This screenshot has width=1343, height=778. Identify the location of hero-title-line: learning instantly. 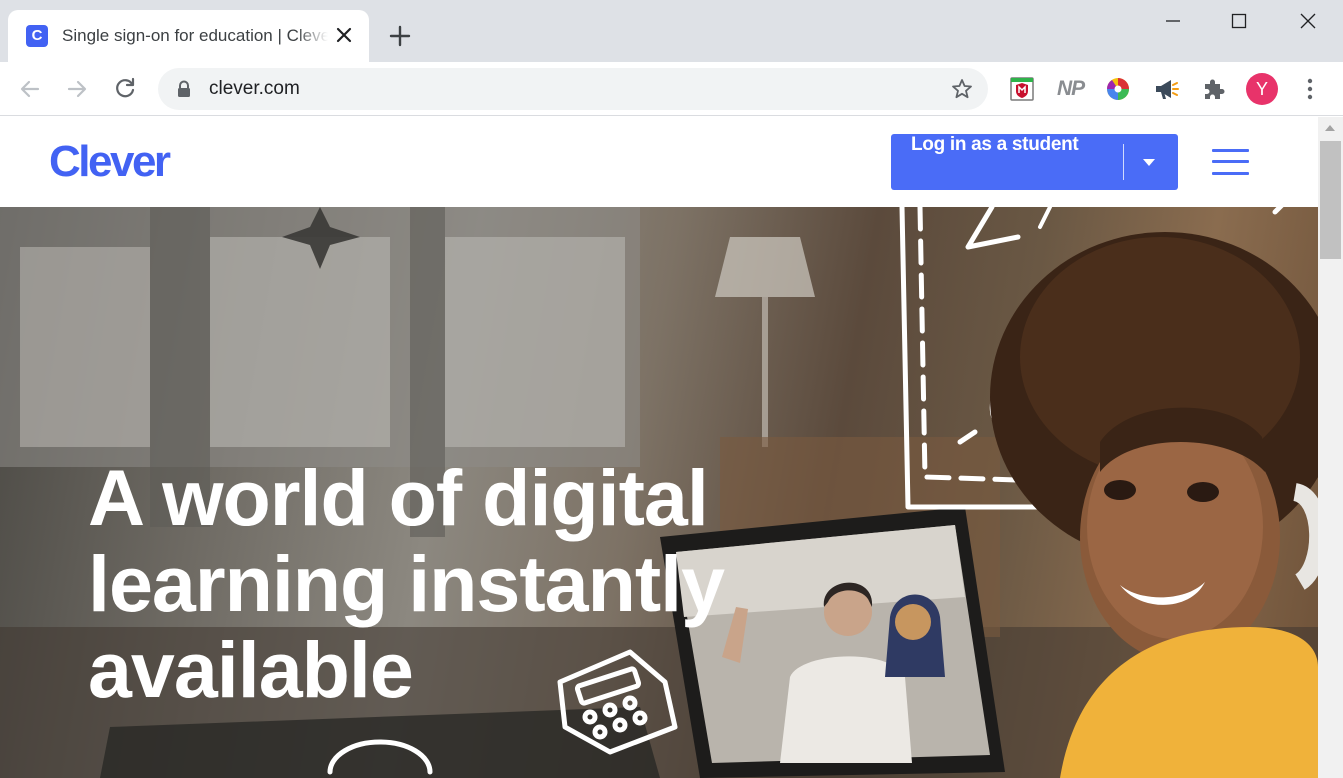
(406, 583).